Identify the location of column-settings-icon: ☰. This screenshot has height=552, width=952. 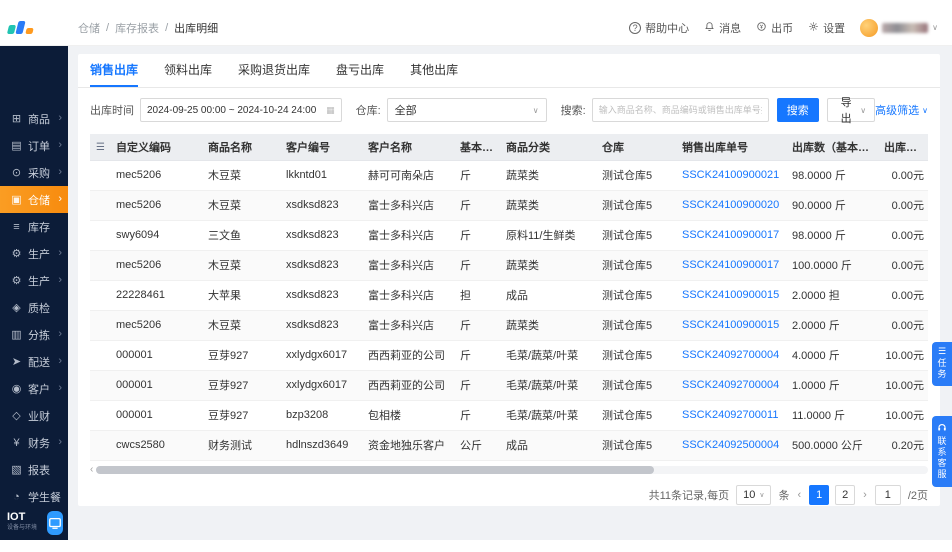
(100, 147).